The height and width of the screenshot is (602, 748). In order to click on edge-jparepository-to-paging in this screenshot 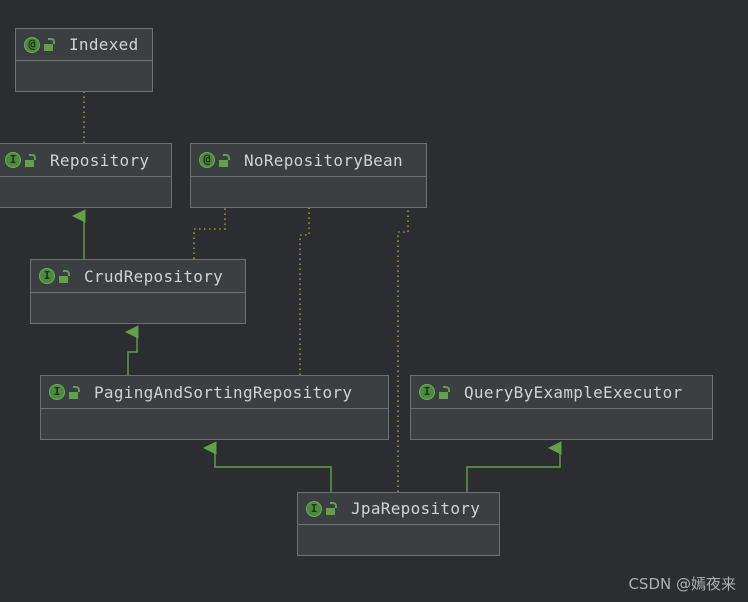, I will do `click(273, 470)`.